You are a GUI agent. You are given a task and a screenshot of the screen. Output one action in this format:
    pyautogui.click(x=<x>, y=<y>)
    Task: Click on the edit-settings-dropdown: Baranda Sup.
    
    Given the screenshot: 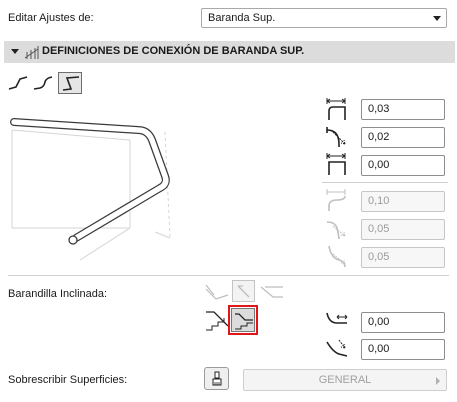 What is the action you would take?
    pyautogui.click(x=324, y=18)
    